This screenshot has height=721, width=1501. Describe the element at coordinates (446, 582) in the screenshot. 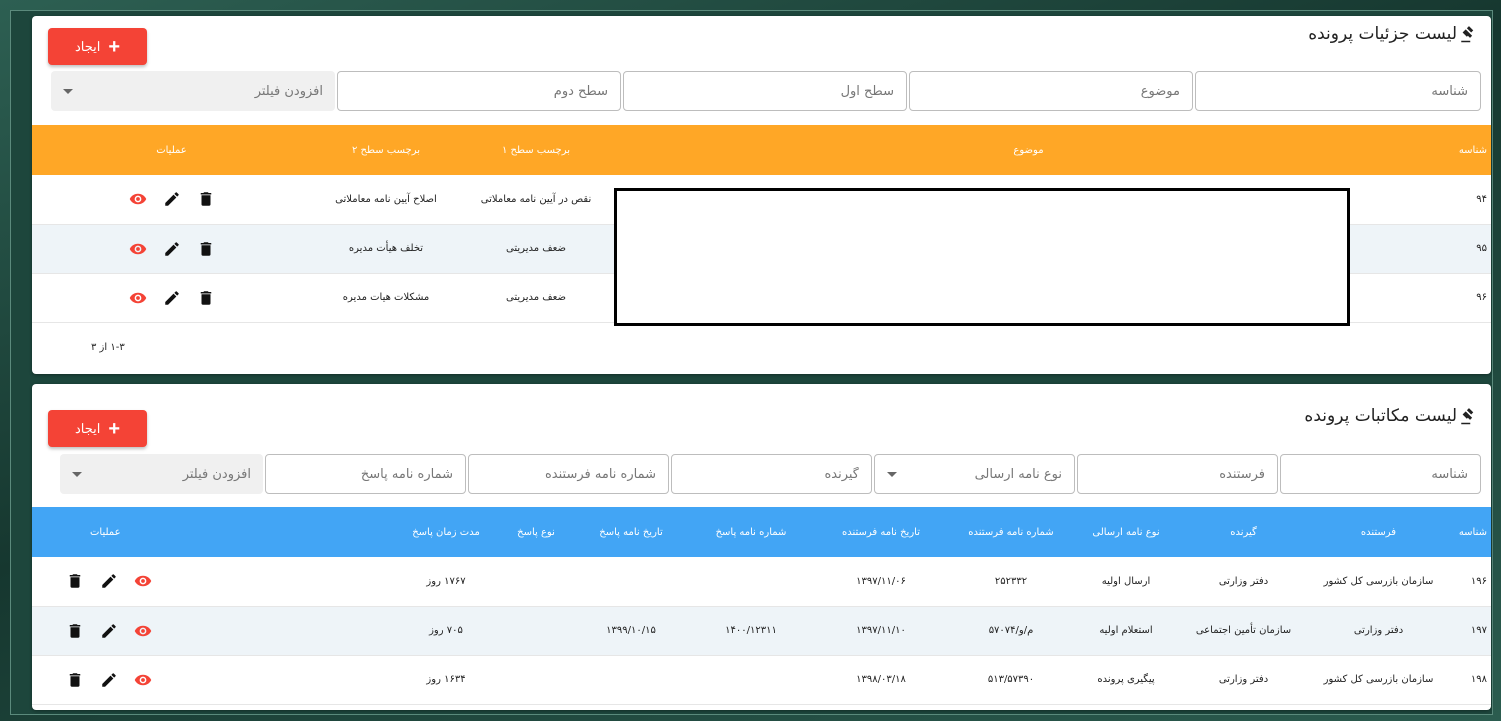

I see `cell-duration: ۱۷۶۷ روز` at that location.